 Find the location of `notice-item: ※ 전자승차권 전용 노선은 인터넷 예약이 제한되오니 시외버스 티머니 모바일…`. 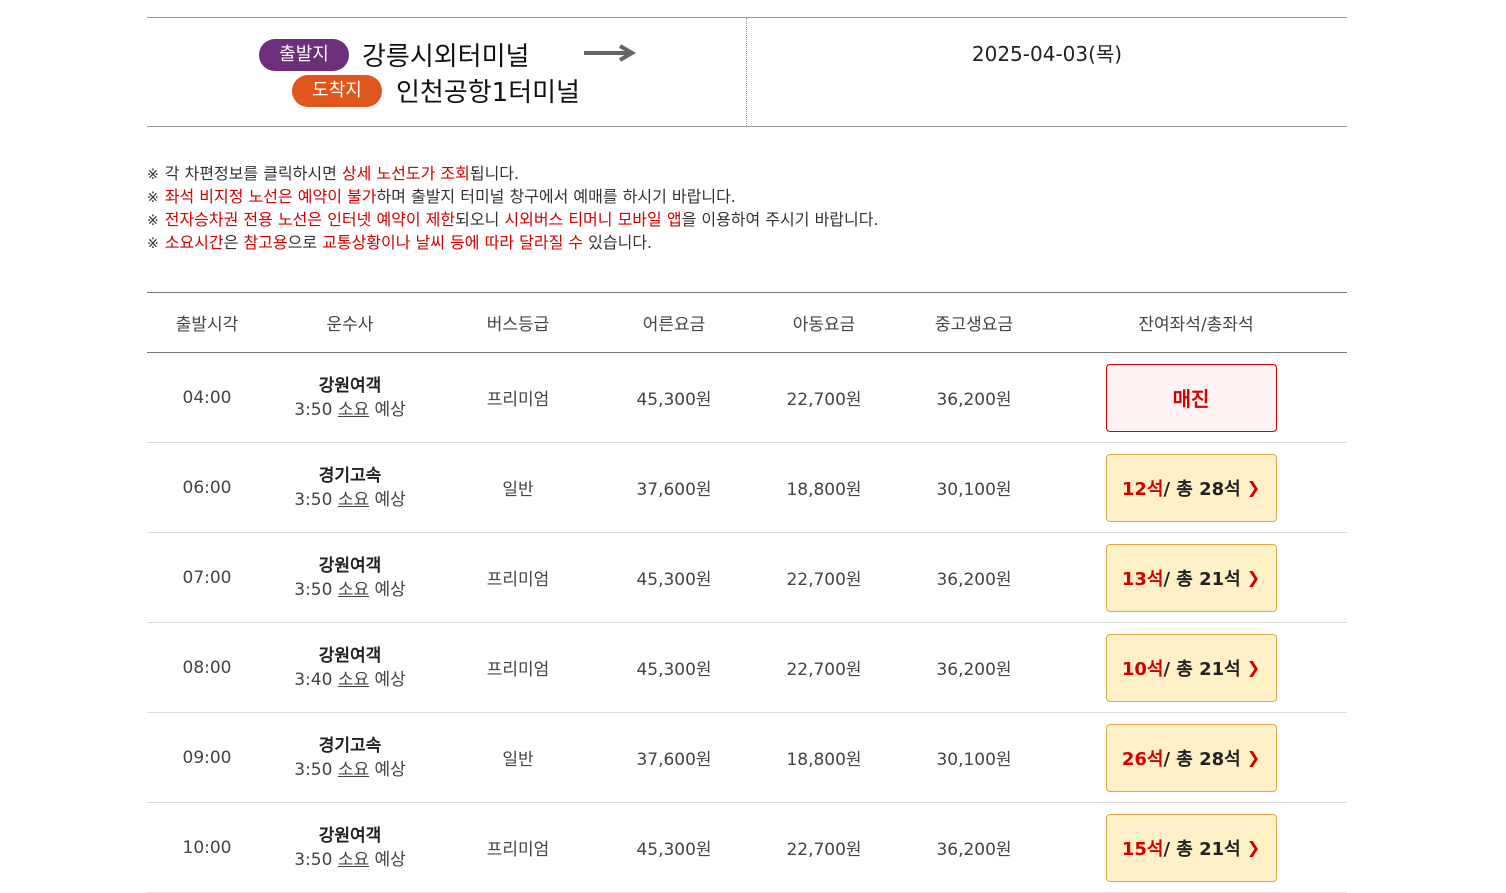

notice-item: ※ 전자승차권 전용 노선은 인터넷 예약이 제한되오니 시외버스 티머니 모바일… is located at coordinates (747, 220).